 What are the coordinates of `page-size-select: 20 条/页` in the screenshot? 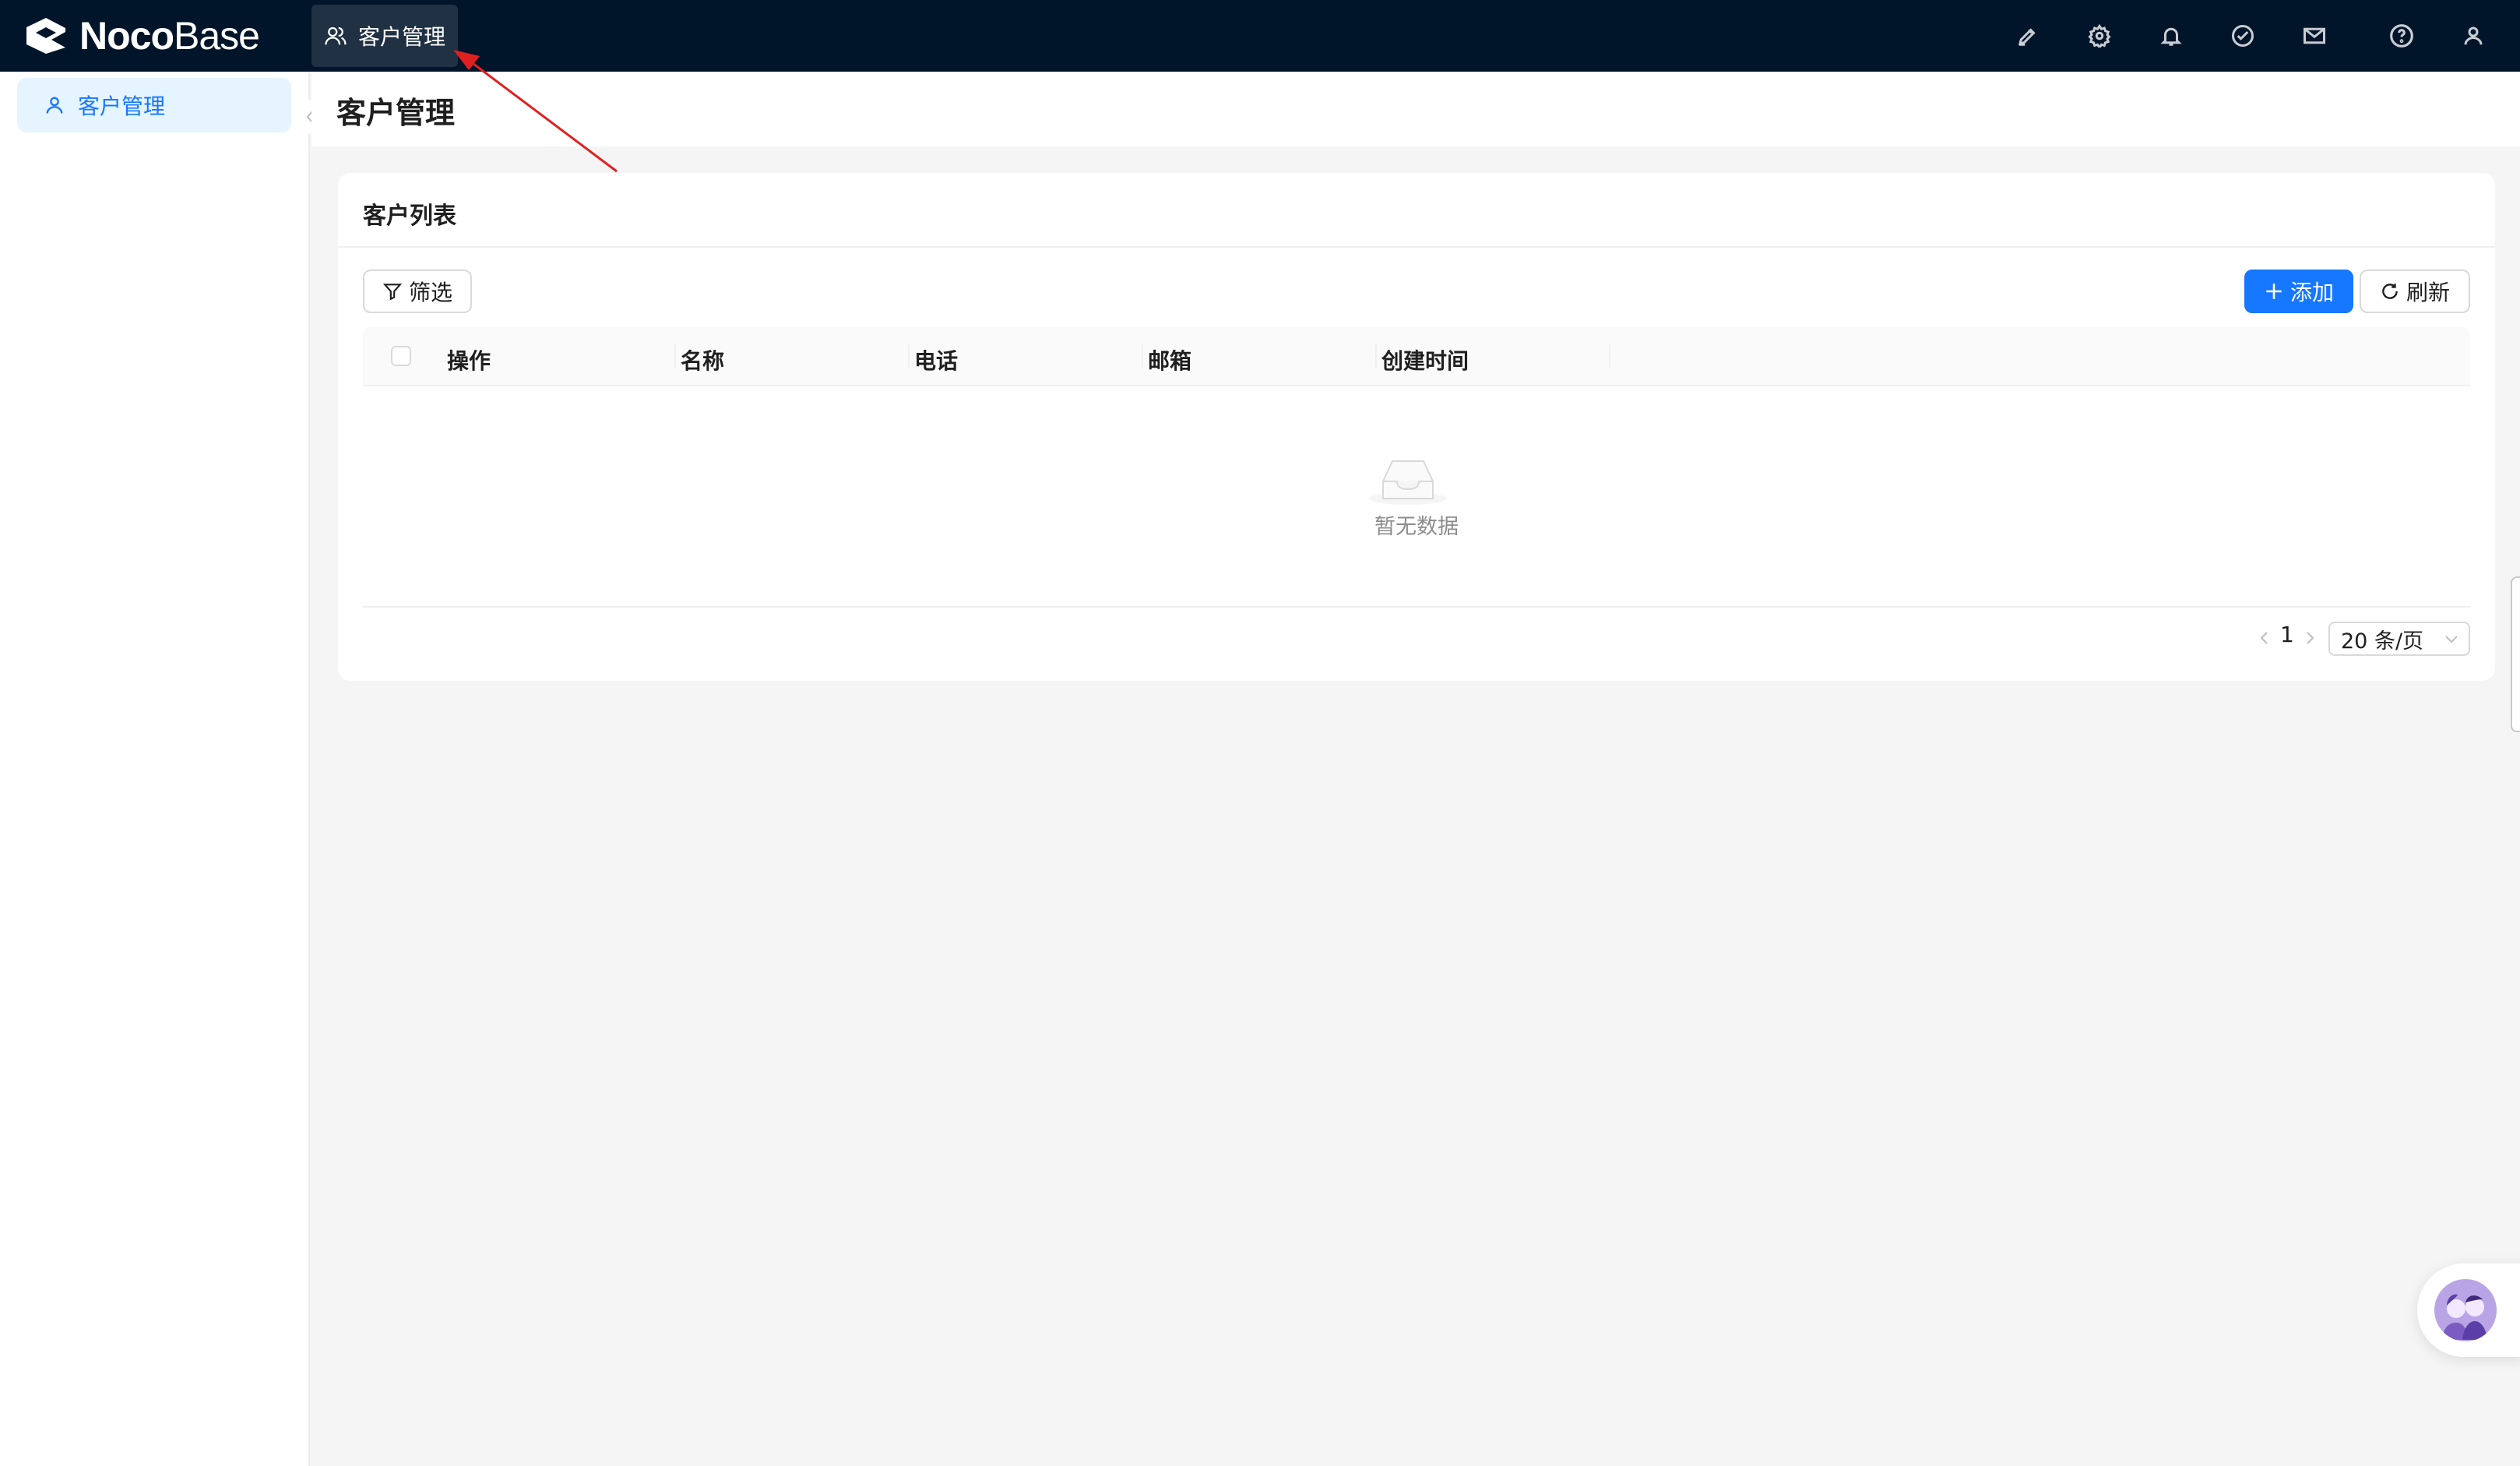 It's located at (2399, 639).